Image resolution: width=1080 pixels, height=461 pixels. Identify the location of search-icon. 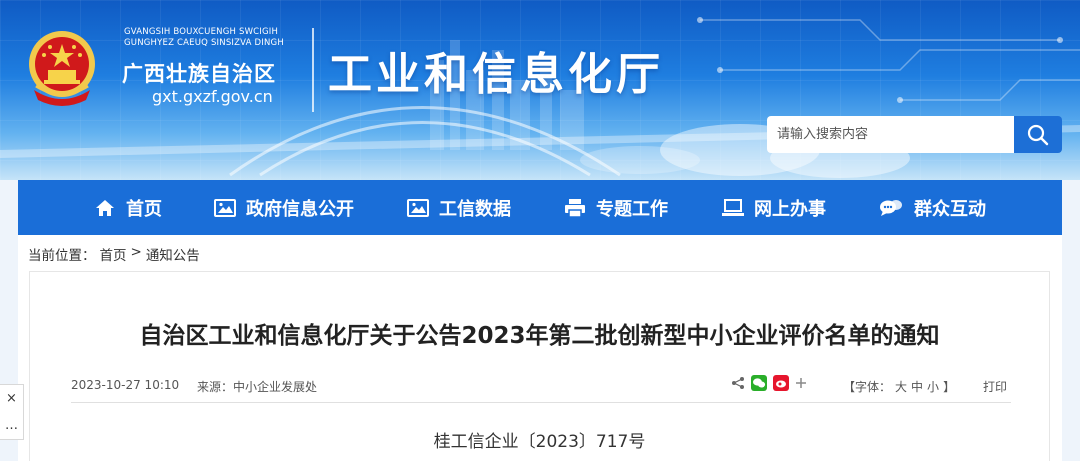
(1038, 134).